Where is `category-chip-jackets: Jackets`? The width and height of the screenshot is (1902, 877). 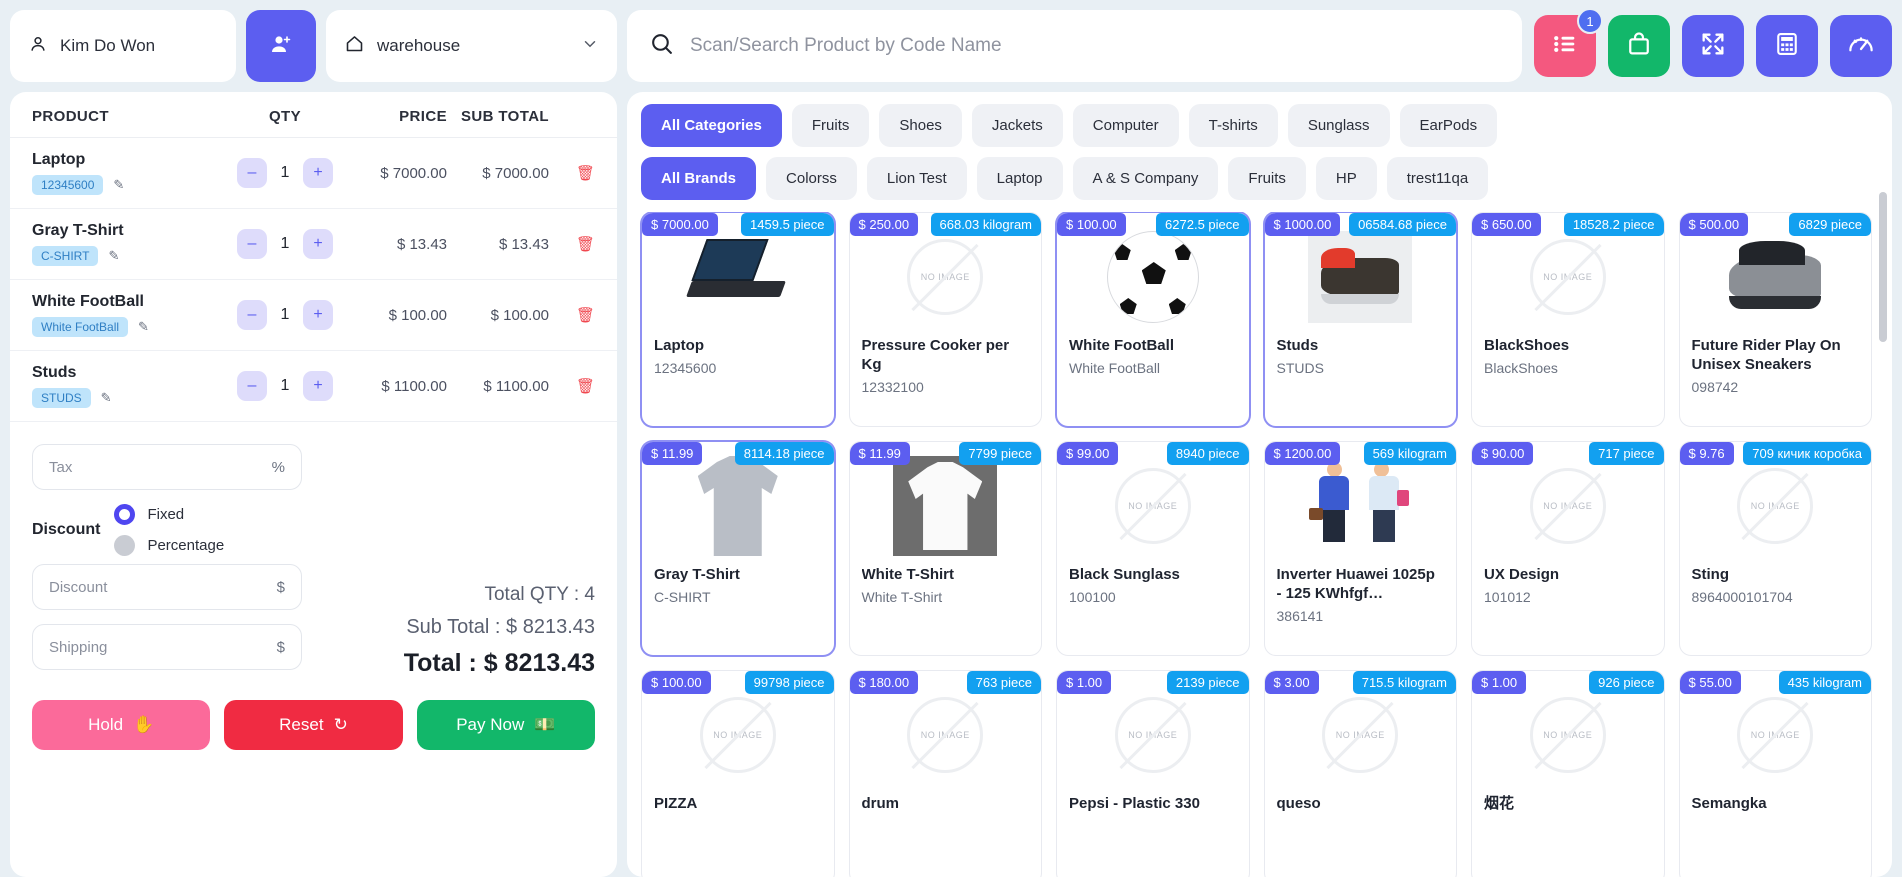 category-chip-jackets: Jackets is located at coordinates (1017, 125).